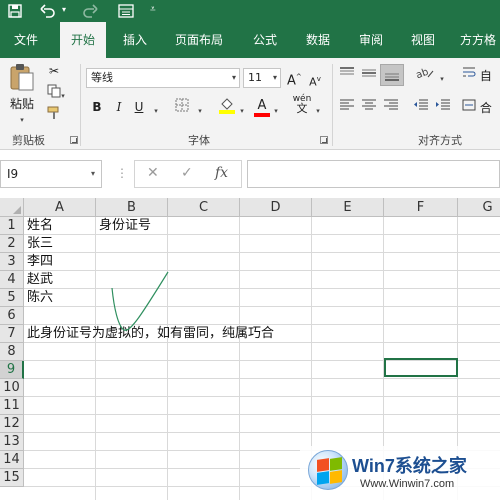 The height and width of the screenshot is (500, 500). Describe the element at coordinates (54, 71) in the screenshot. I see `cut-icon: ✂` at that location.